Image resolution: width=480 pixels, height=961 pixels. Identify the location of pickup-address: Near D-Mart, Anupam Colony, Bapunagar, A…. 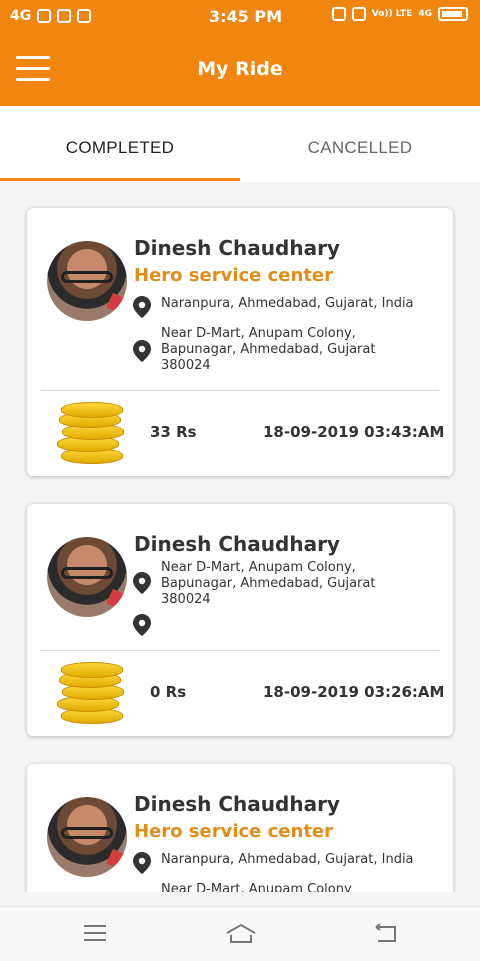
(268, 583).